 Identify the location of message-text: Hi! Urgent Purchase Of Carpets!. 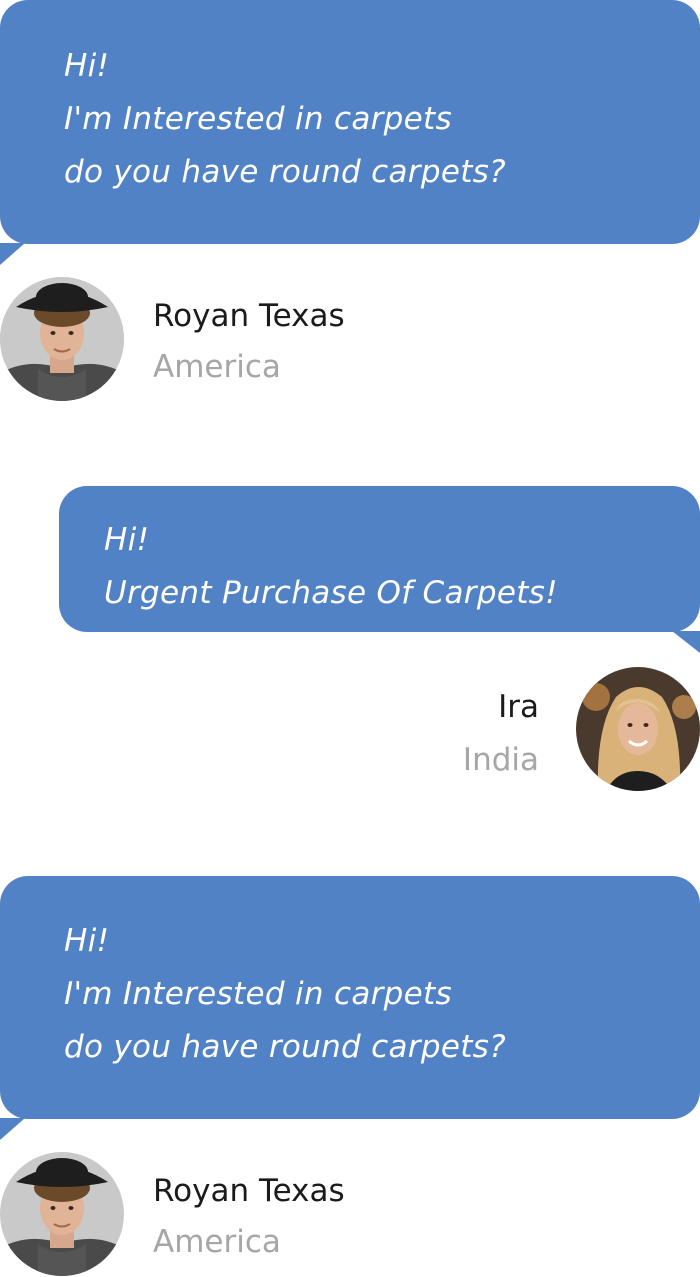
(402, 567).